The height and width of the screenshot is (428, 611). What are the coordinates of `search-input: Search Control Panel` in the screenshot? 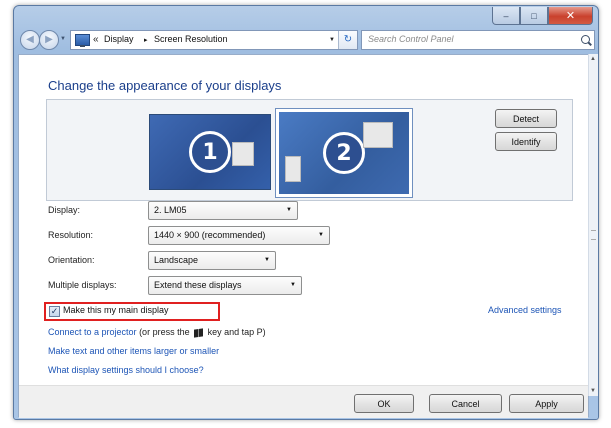 It's located at (478, 40).